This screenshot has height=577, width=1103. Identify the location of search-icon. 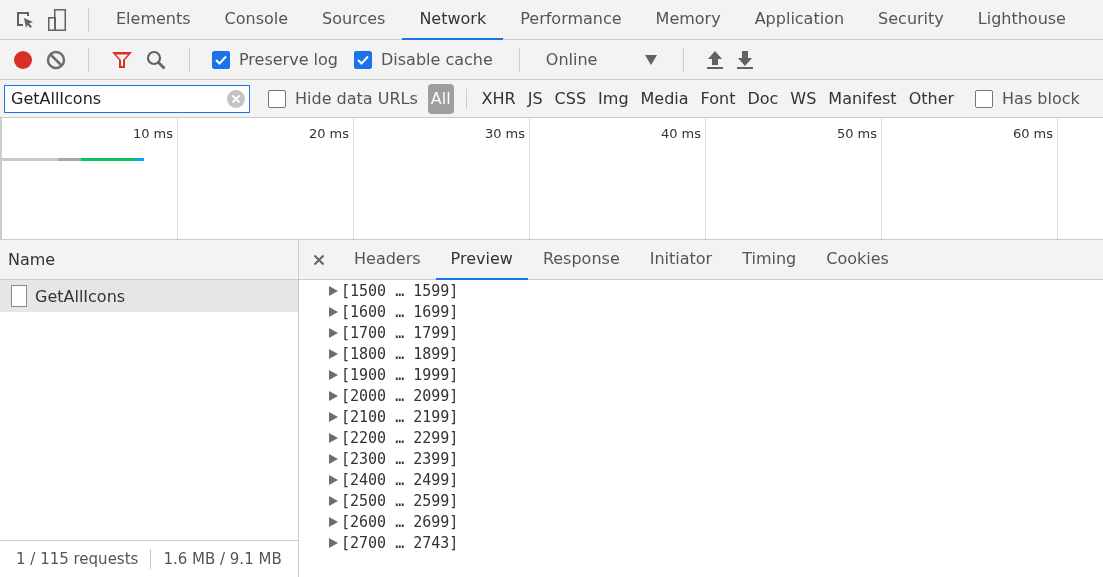
(156, 59).